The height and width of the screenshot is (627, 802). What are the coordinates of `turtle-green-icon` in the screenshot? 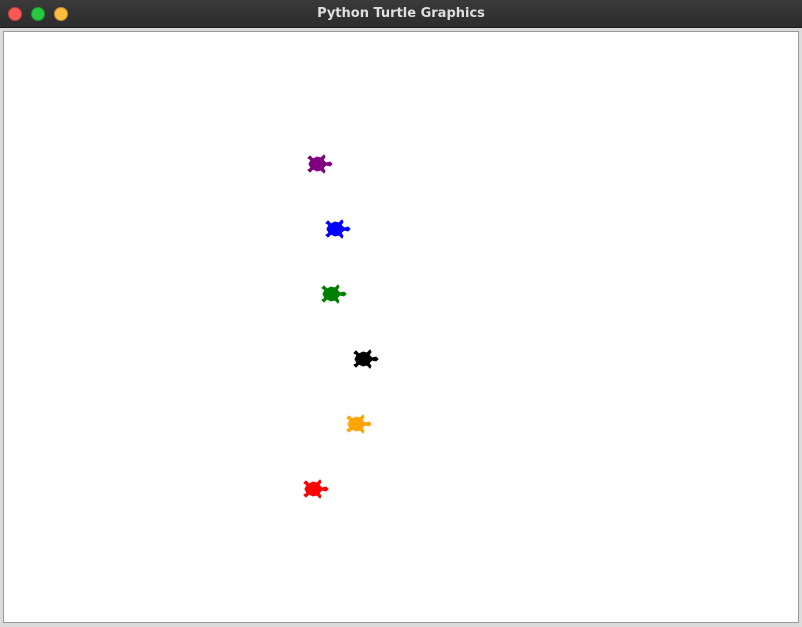 It's located at (334, 294).